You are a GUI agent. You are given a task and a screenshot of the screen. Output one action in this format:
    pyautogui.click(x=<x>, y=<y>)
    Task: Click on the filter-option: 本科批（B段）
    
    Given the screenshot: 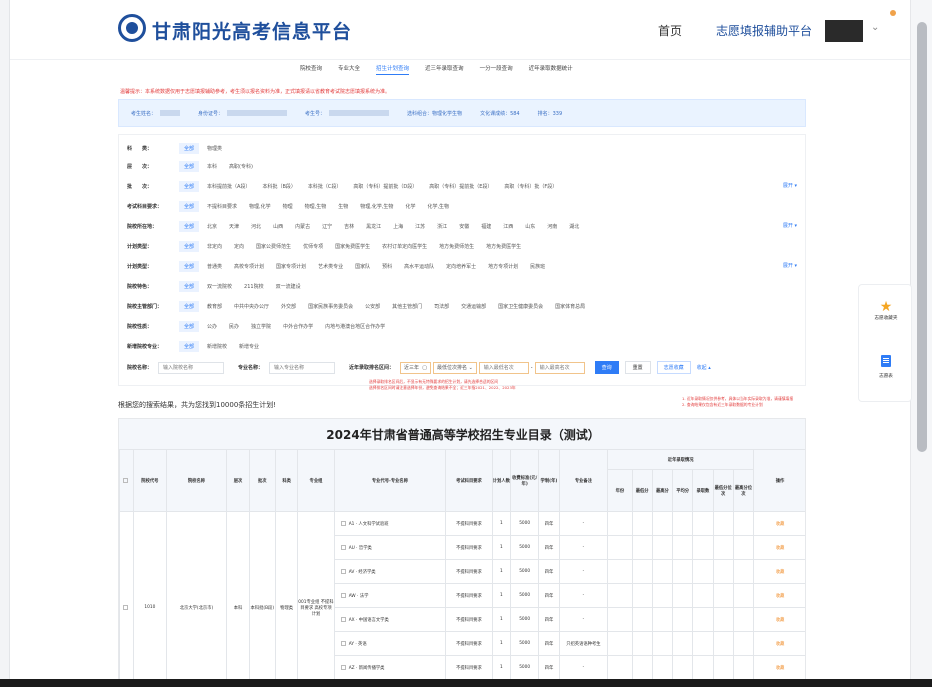 What is the action you would take?
    pyautogui.click(x=278, y=186)
    